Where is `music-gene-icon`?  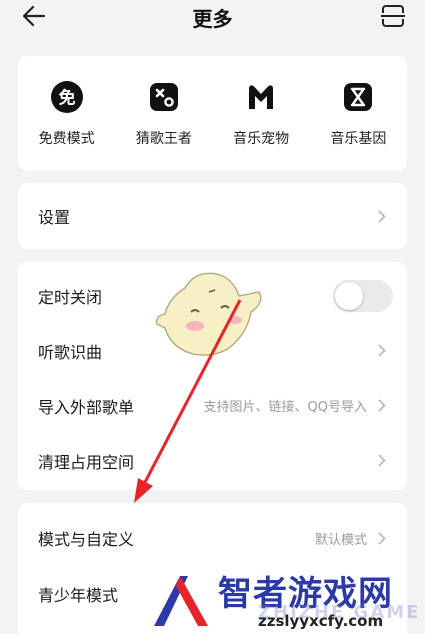
music-gene-icon is located at coordinates (358, 97).